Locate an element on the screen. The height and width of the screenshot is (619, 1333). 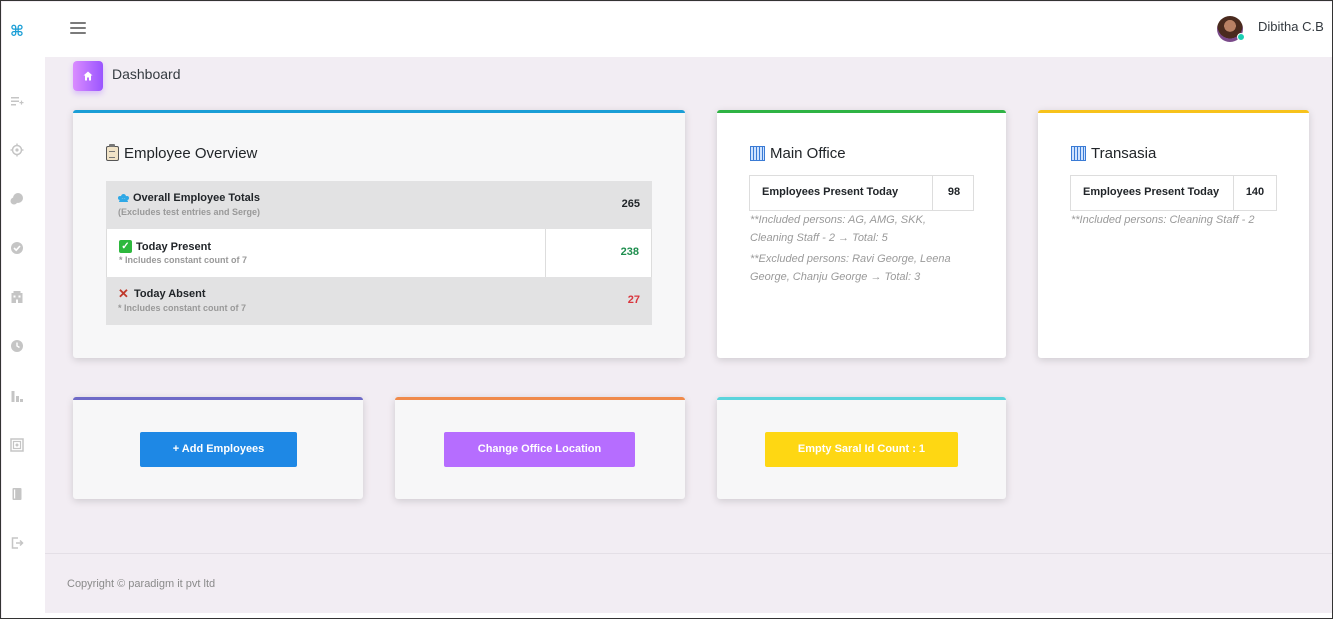
note-line: George, Chanju George → Total: 3 is located at coordinates (835, 277).